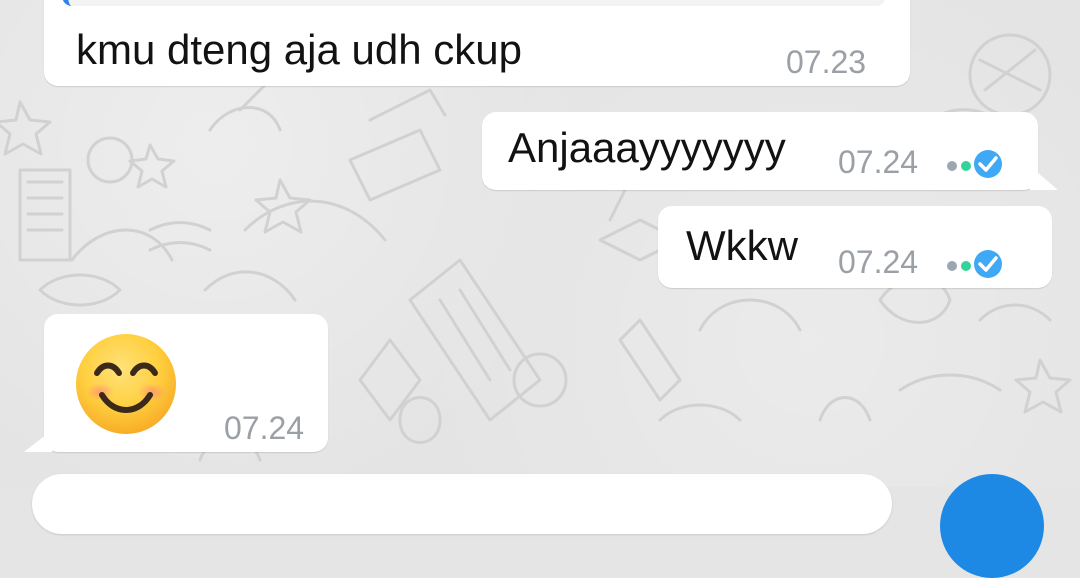 The height and width of the screenshot is (578, 1080). I want to click on message-input-bar, so click(462, 504).